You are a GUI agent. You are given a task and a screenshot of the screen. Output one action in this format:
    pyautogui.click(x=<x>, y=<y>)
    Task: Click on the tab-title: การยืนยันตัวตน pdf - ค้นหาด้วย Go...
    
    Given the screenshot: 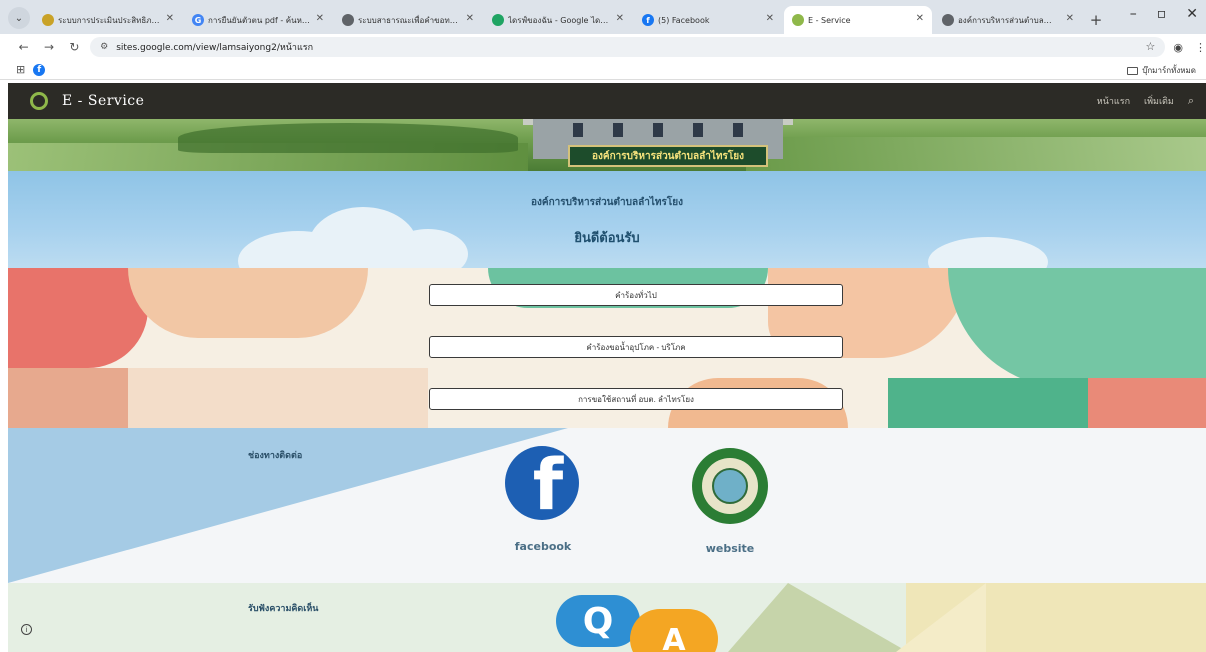 What is the action you would take?
    pyautogui.click(x=259, y=20)
    